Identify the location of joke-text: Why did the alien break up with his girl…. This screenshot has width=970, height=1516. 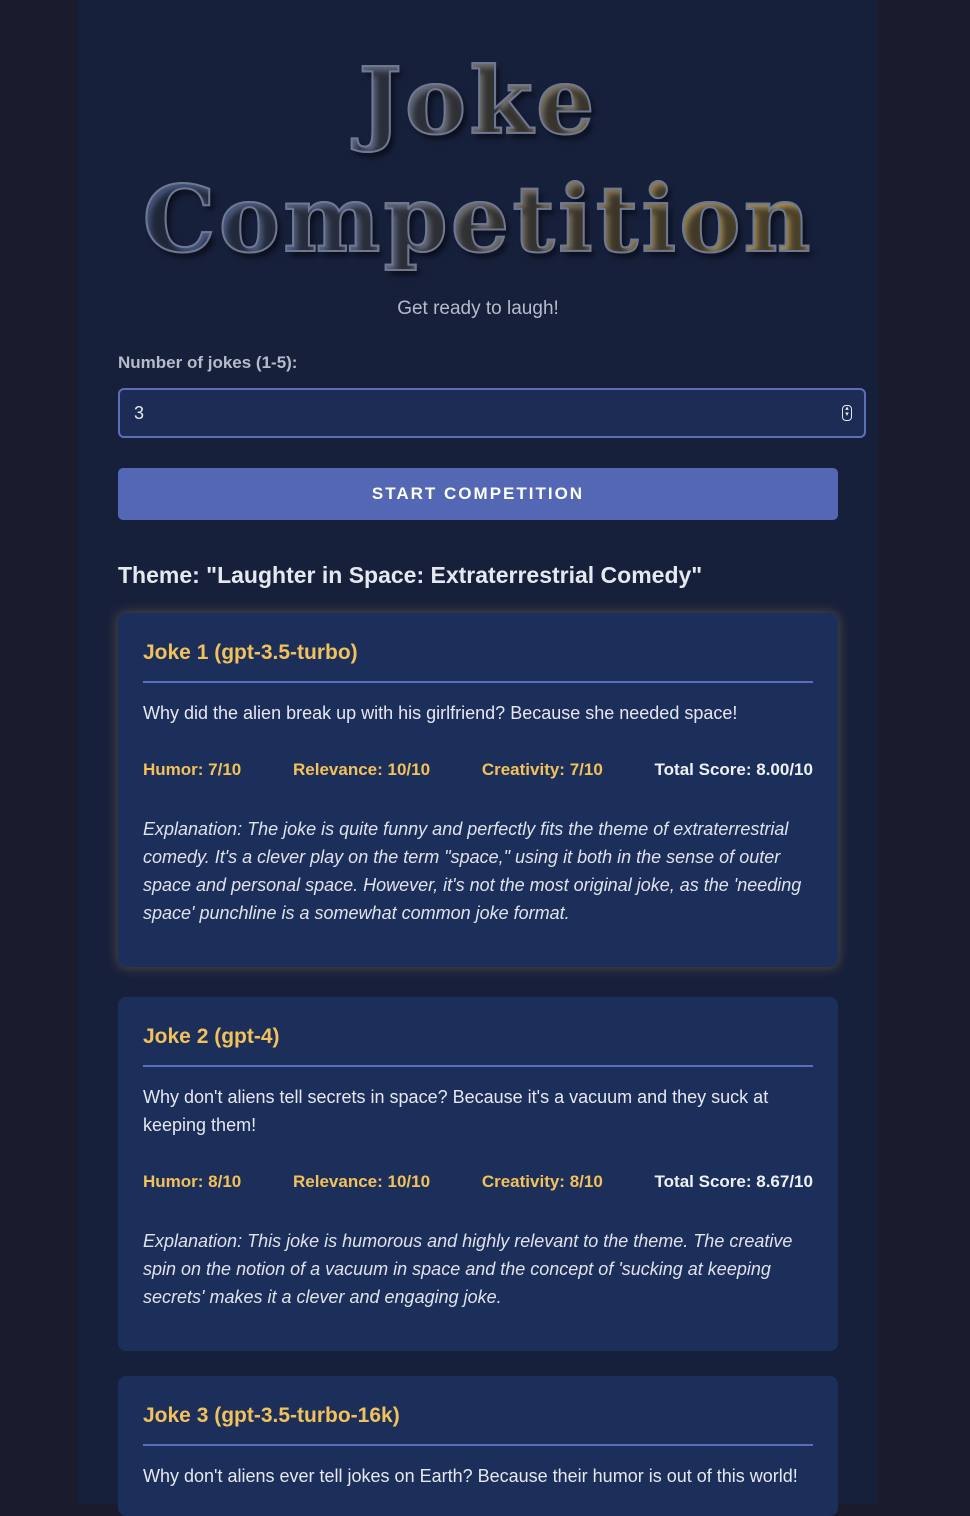
(440, 713).